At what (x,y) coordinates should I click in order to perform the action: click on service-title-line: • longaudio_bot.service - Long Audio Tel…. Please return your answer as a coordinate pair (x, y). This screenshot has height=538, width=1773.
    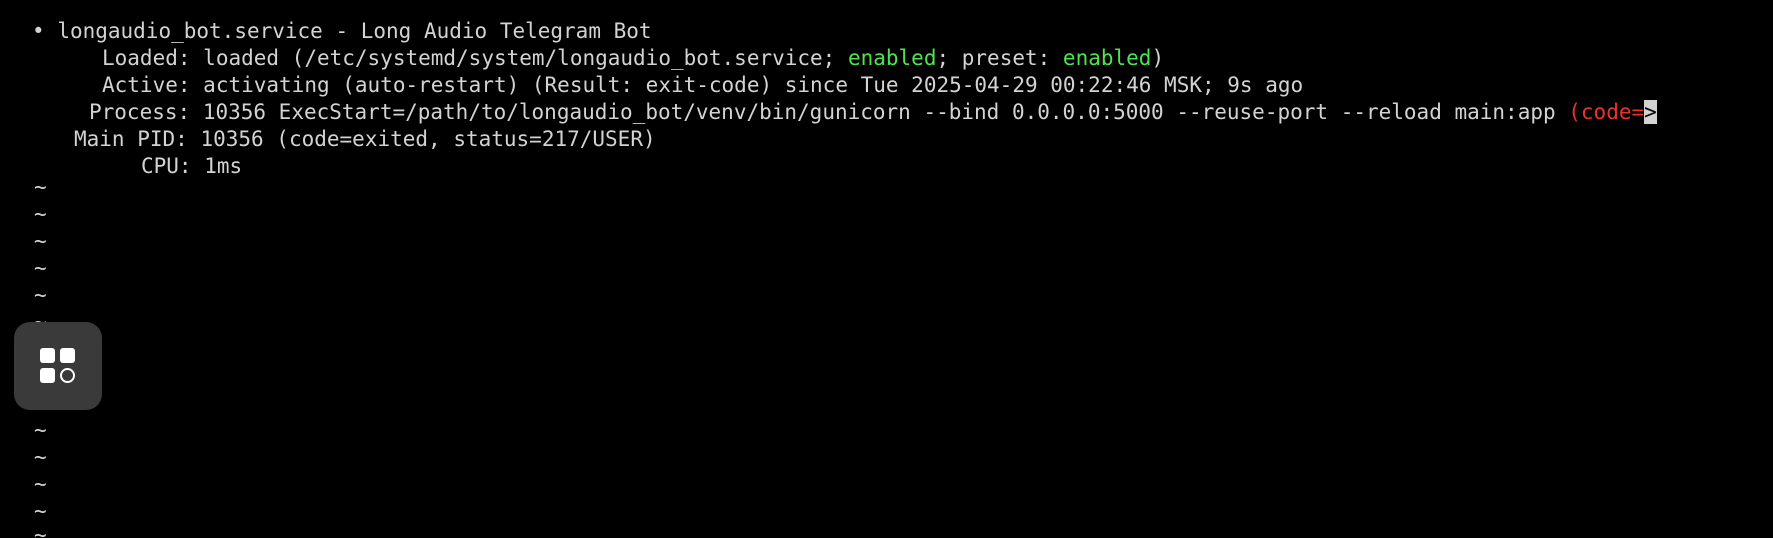
    Looking at the image, I should click on (342, 31).